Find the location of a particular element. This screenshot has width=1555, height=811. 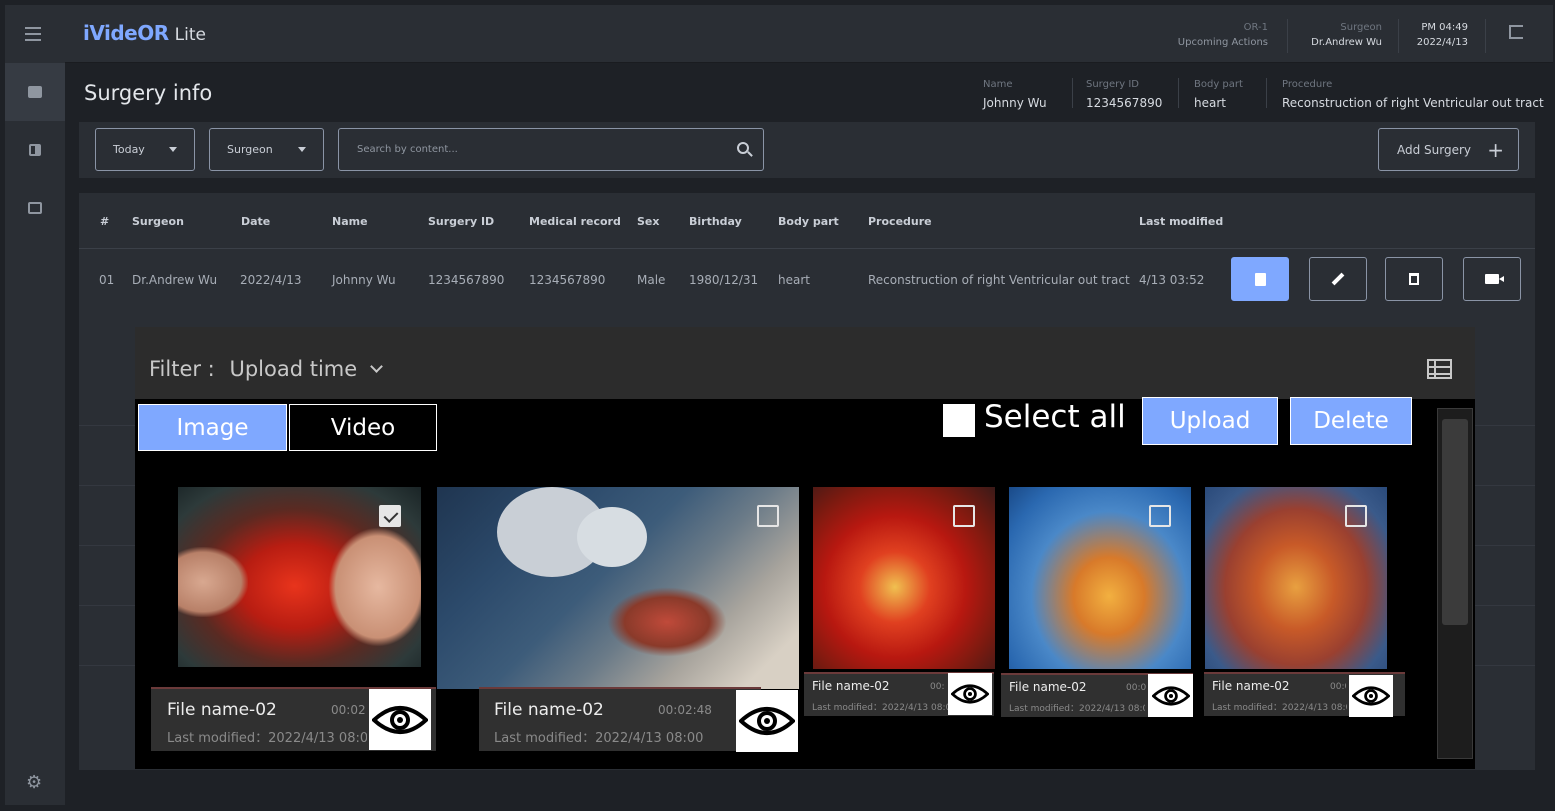

filter-value: Upload time is located at coordinates (293, 369).